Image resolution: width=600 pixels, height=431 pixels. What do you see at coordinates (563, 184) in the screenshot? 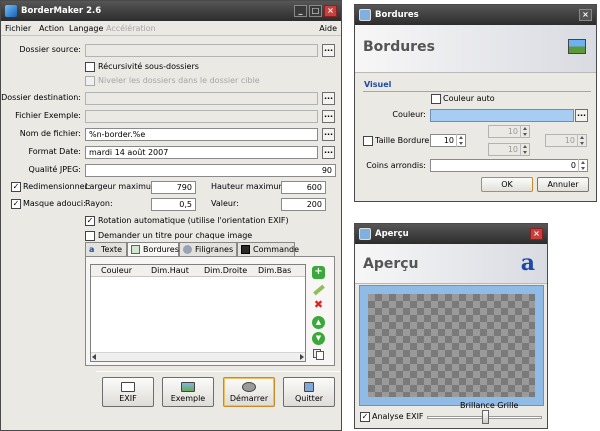
I see `cancel-button: Annuler` at bounding box center [563, 184].